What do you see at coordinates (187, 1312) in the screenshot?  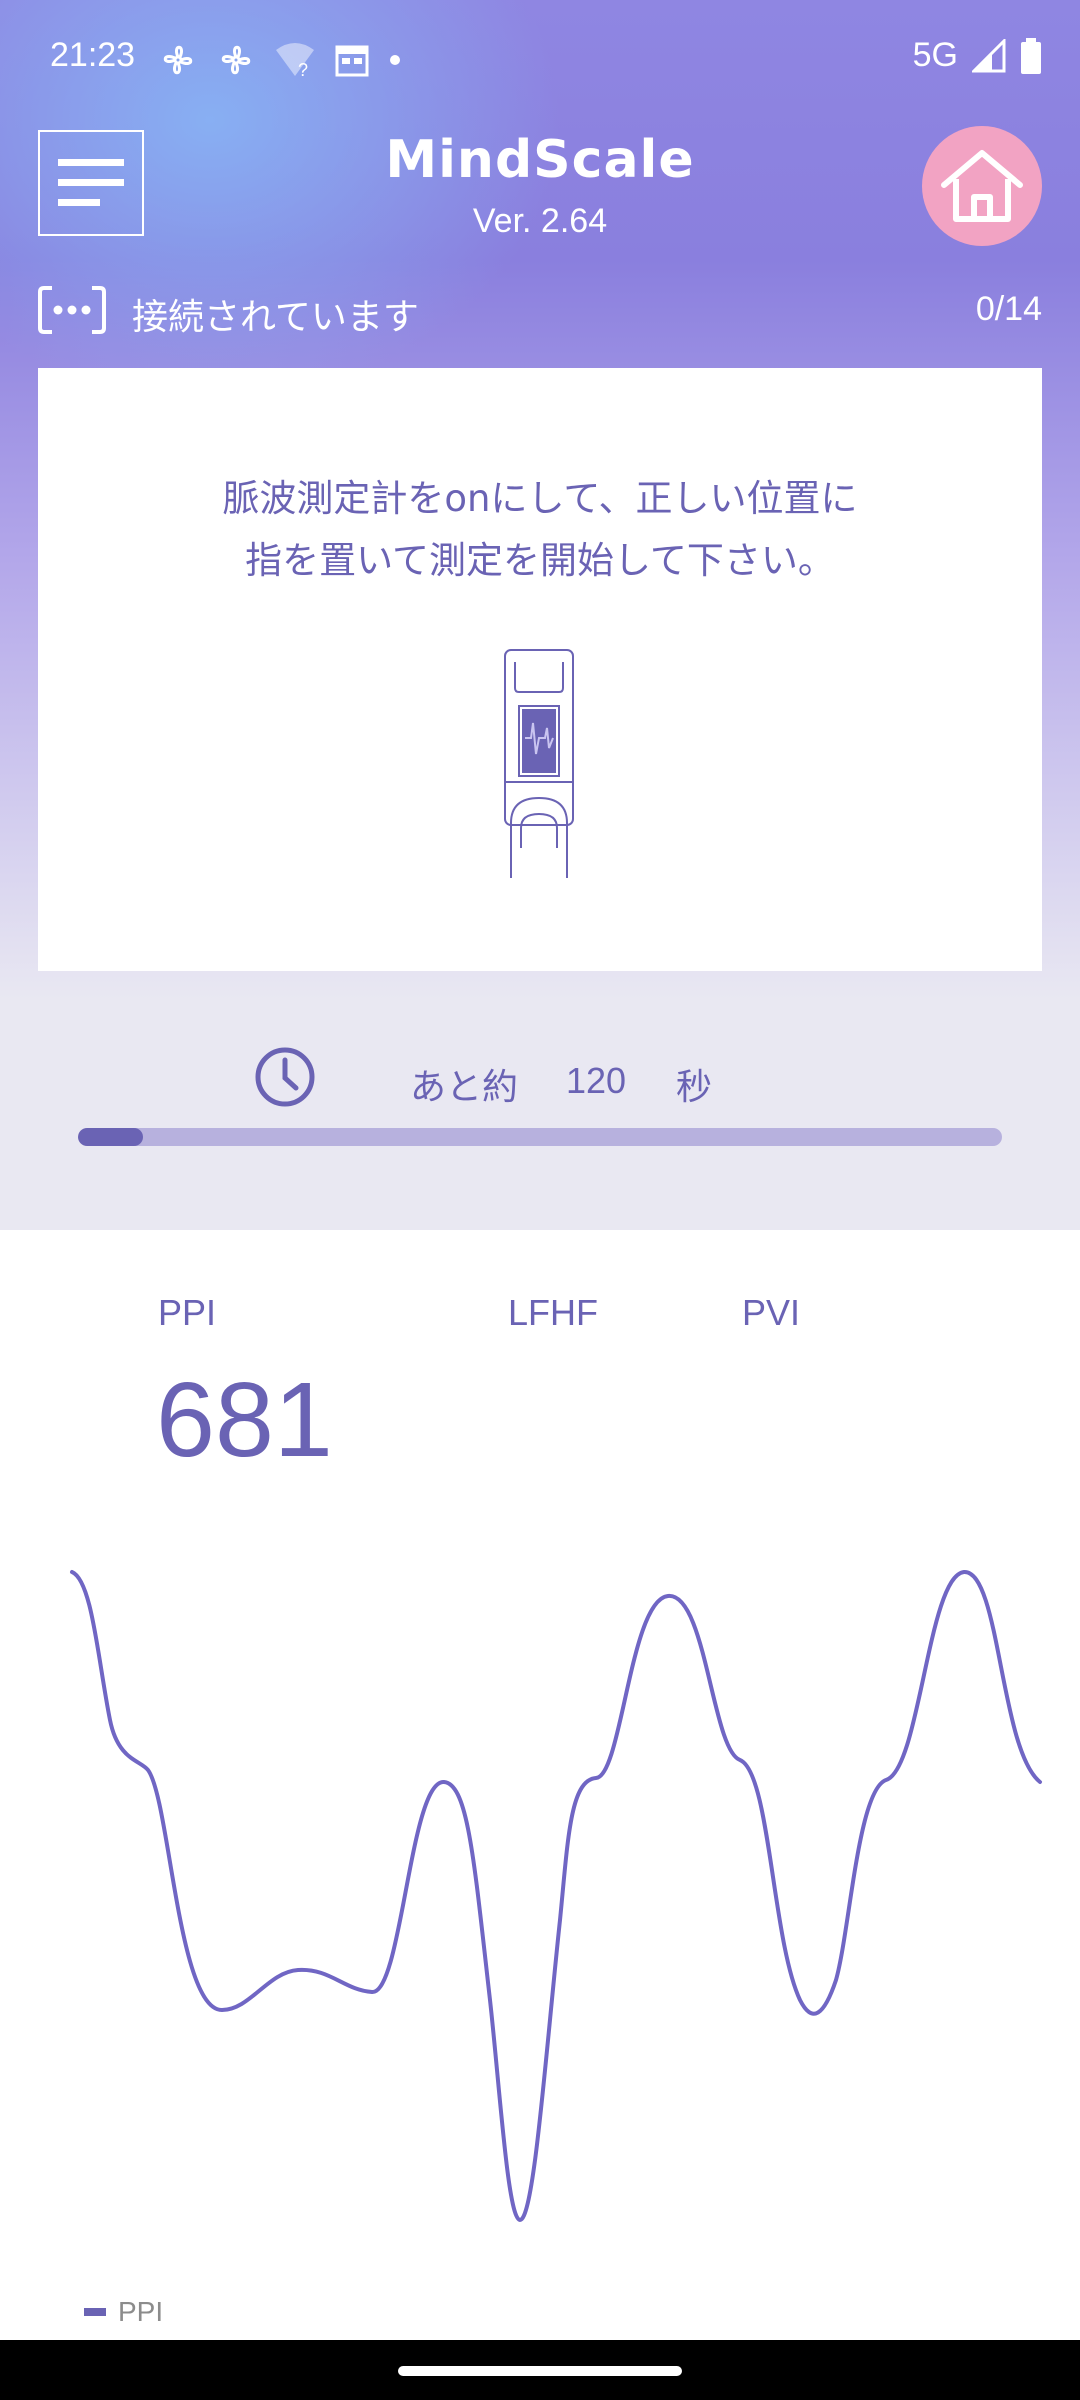 I see `ppi-label: PPI` at bounding box center [187, 1312].